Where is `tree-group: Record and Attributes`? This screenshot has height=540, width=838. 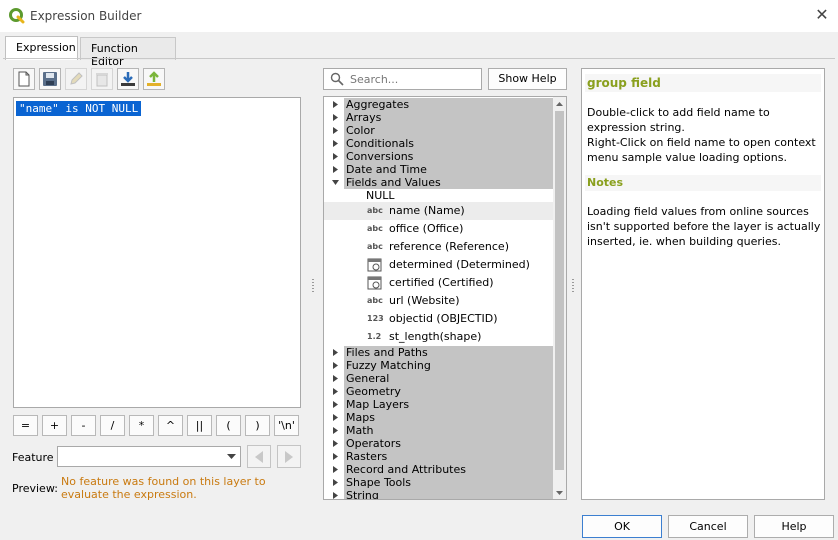 tree-group: Record and Attributes is located at coordinates (439, 469).